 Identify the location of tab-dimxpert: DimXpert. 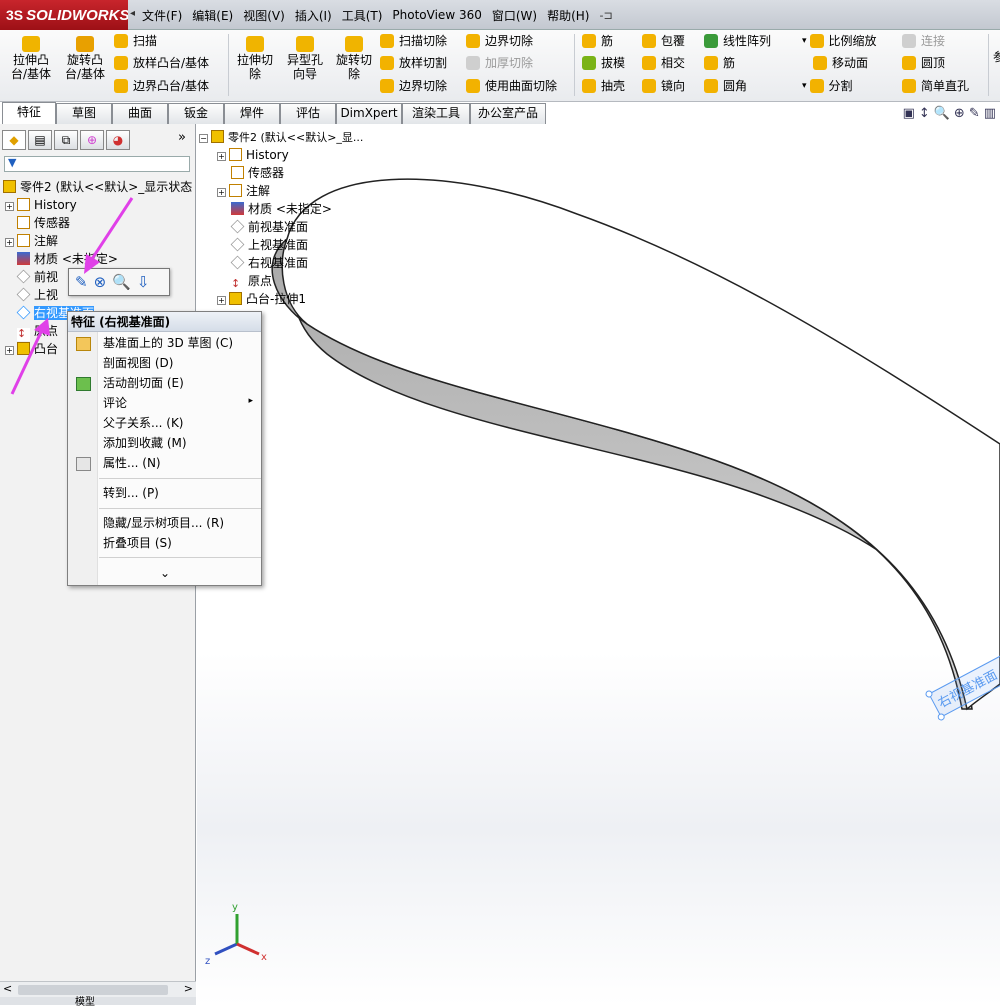
(369, 113).